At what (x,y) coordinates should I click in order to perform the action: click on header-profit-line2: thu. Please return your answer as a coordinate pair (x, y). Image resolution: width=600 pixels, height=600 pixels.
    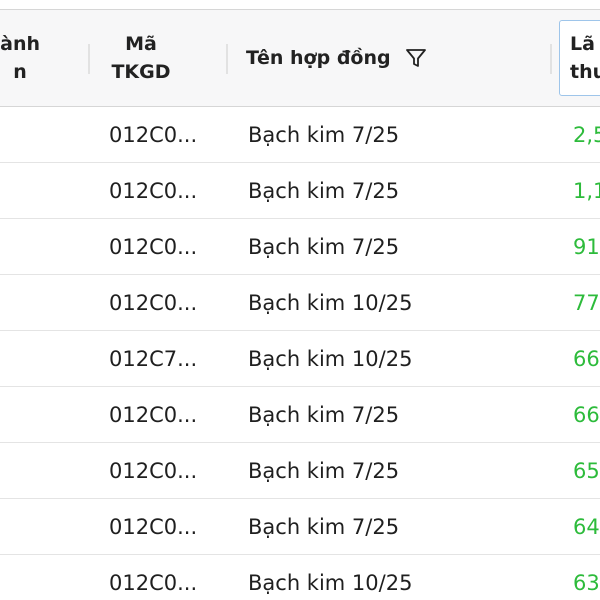
    Looking at the image, I should click on (585, 72).